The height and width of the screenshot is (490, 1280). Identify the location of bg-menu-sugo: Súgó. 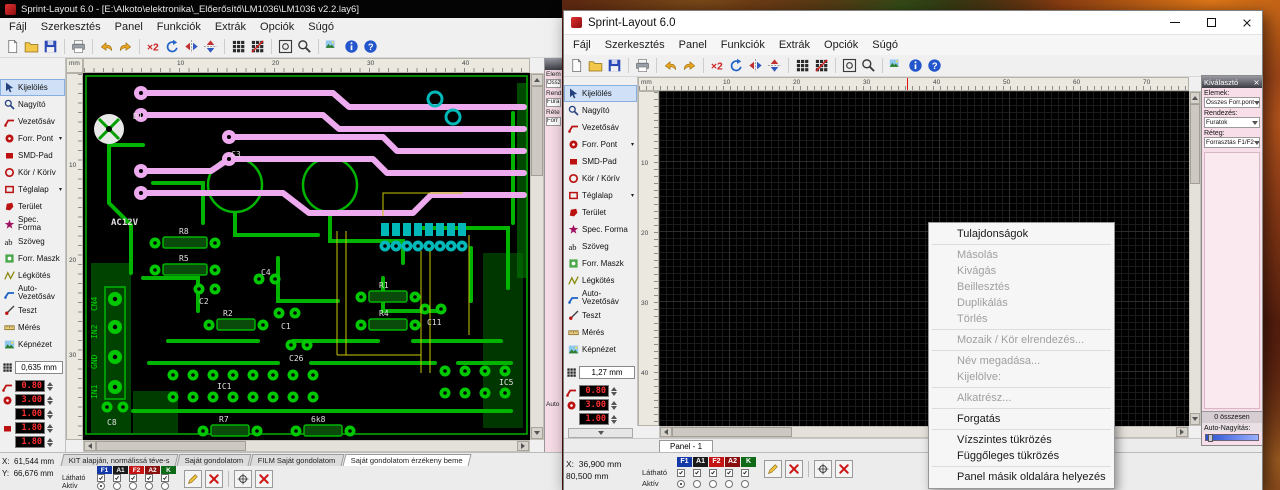
(321, 27).